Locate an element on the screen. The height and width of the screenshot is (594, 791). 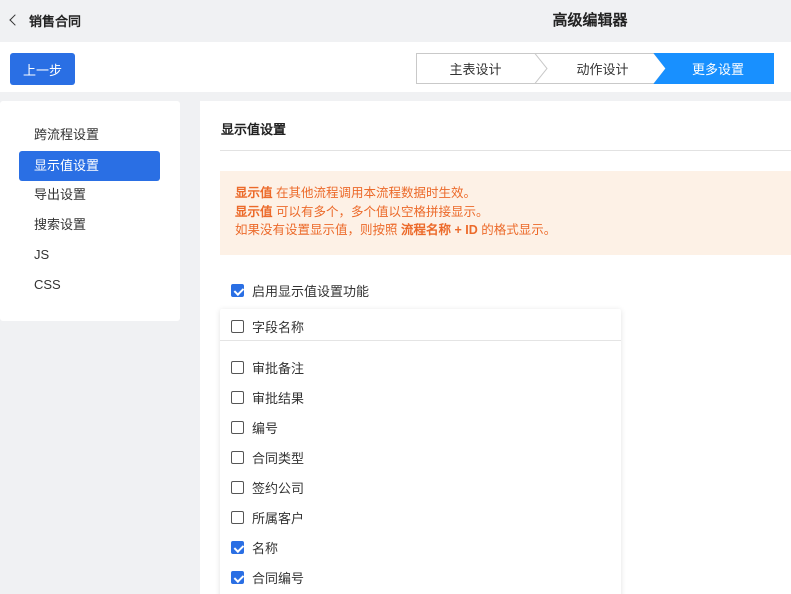
sidebar-item-export: 导出设置 is located at coordinates (89, 195).